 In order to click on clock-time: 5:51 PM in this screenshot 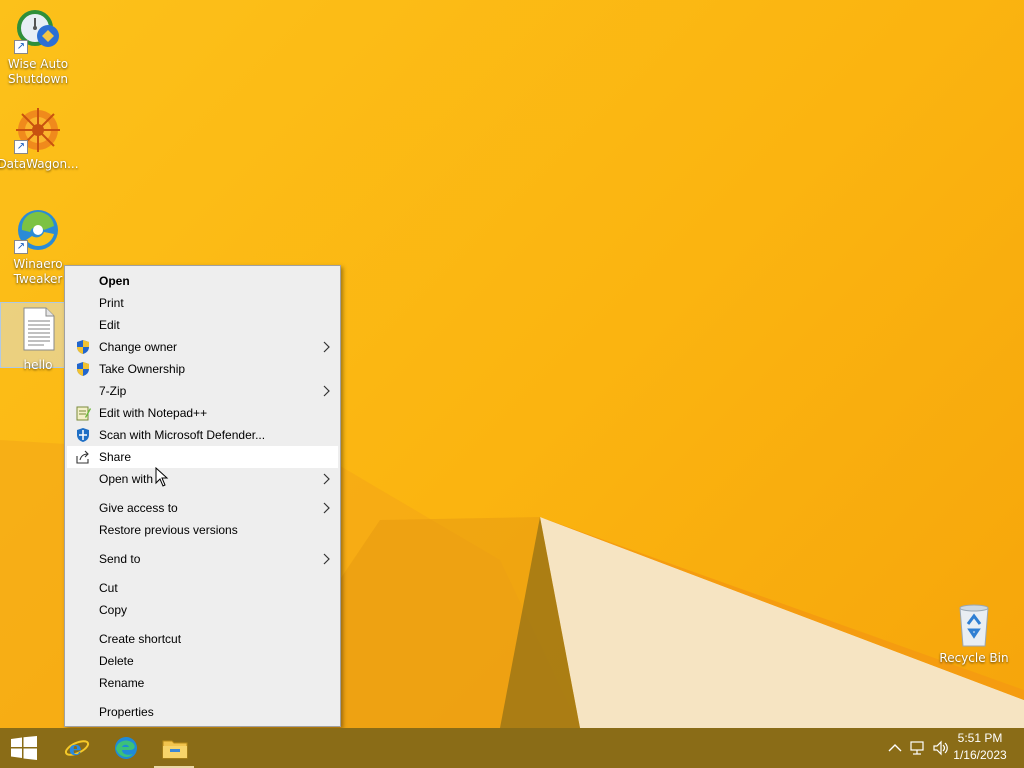, I will do `click(980, 738)`.